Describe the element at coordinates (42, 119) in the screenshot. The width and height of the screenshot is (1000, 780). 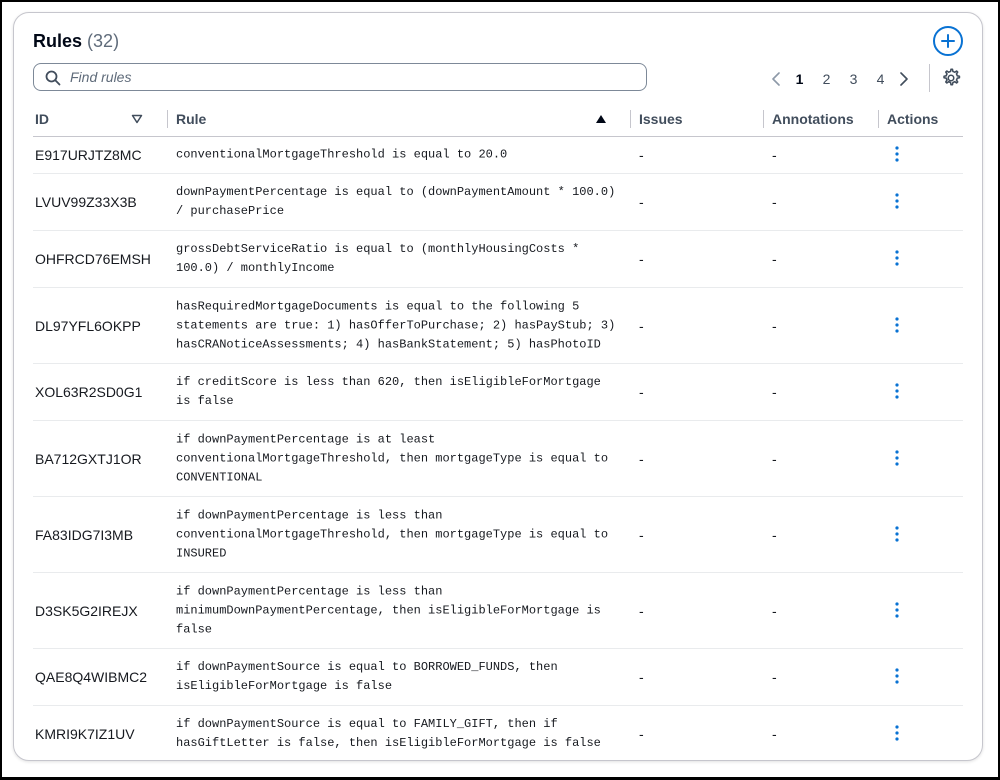
I see `column-label-id: ID` at that location.